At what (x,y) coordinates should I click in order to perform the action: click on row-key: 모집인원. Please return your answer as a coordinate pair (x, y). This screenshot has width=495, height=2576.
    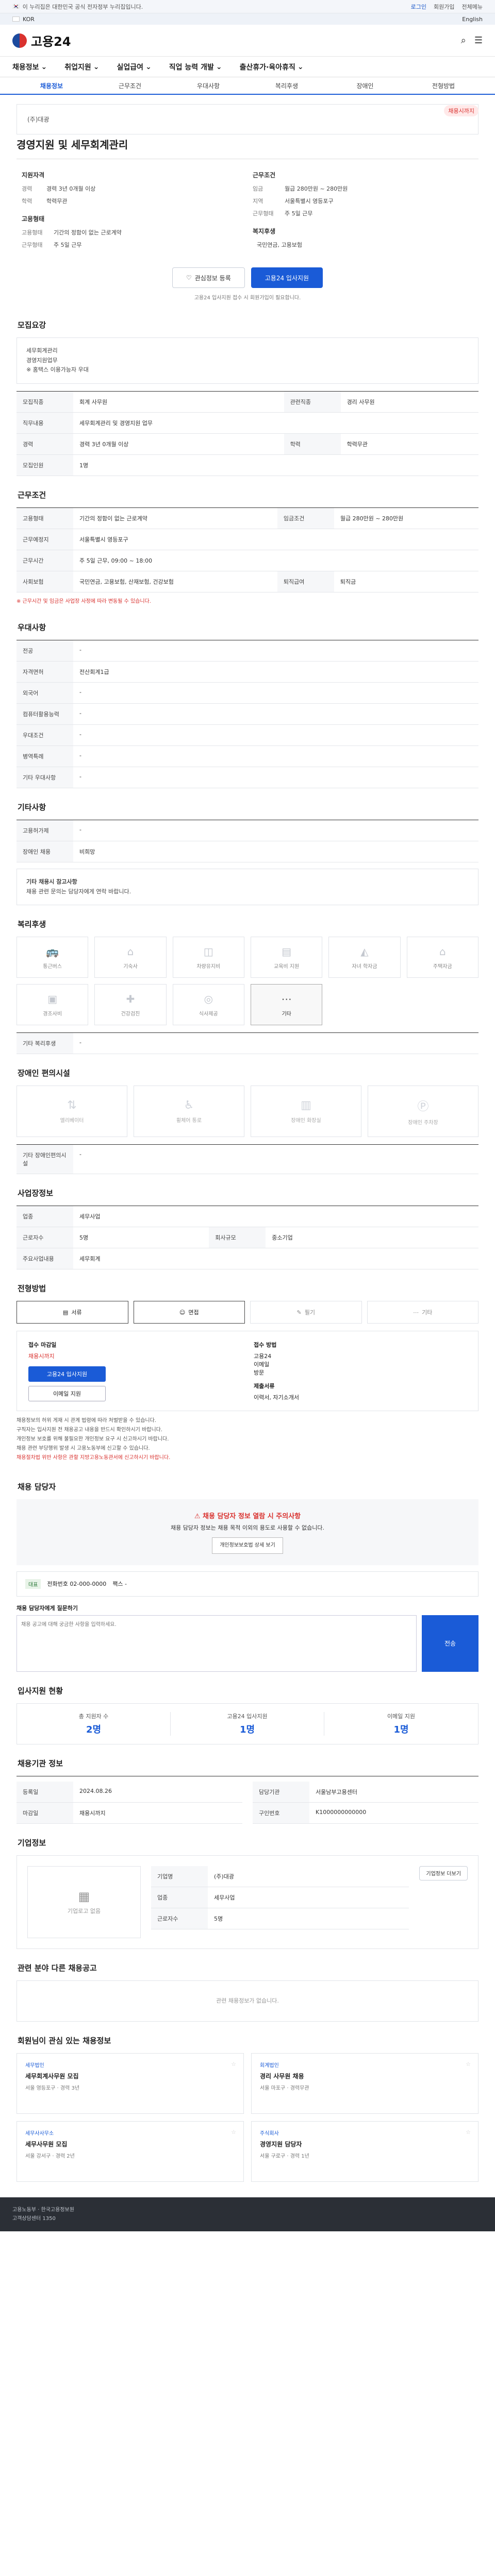
    Looking at the image, I should click on (45, 465).